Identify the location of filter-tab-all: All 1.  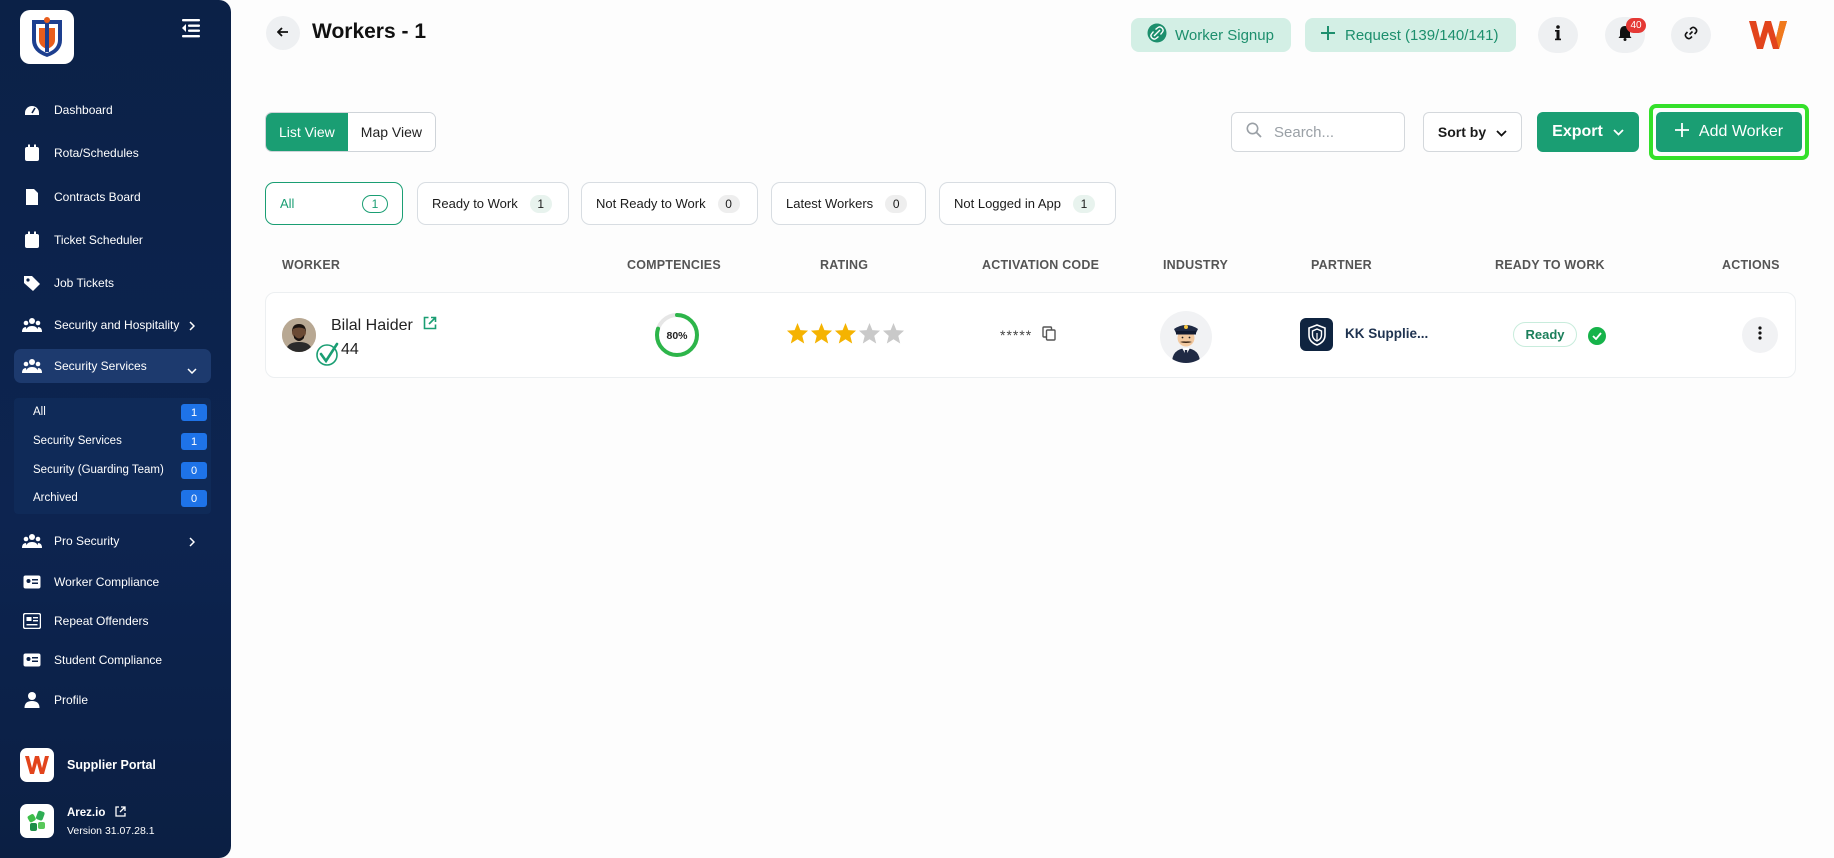
(334, 203).